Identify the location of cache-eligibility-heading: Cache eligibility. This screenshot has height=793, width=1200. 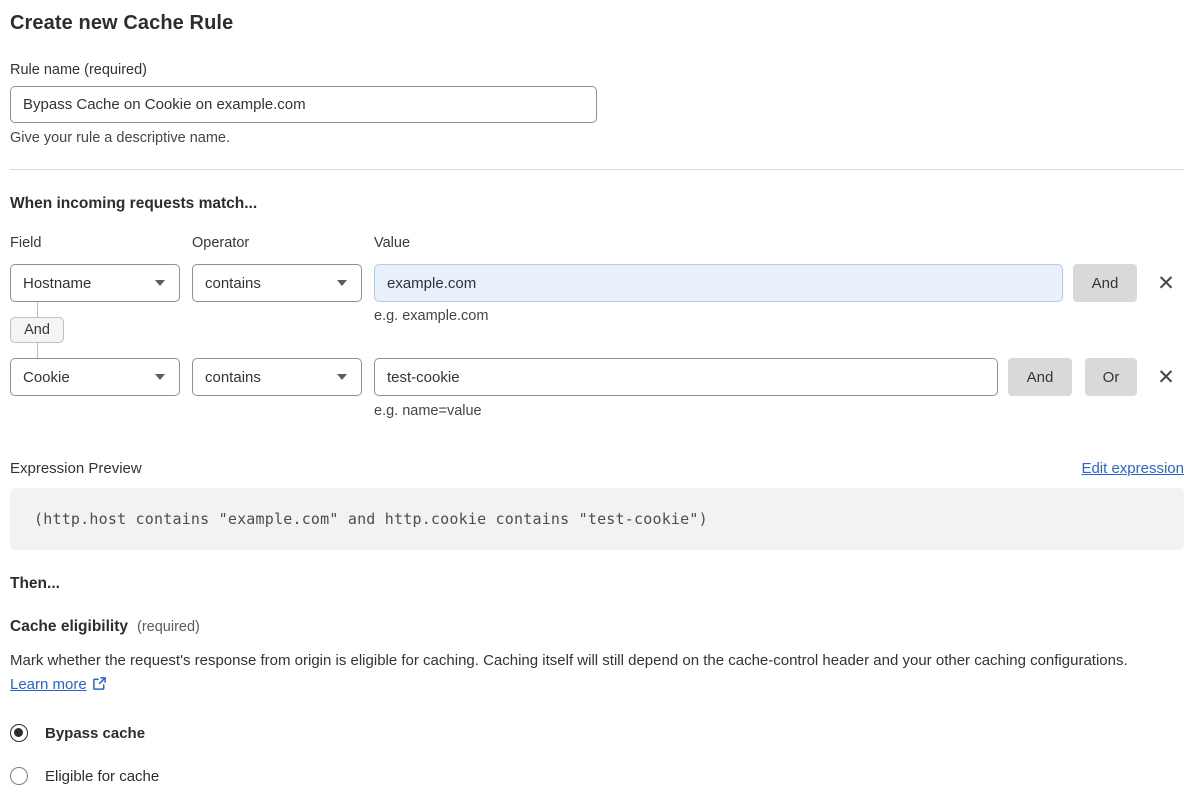
(69, 626).